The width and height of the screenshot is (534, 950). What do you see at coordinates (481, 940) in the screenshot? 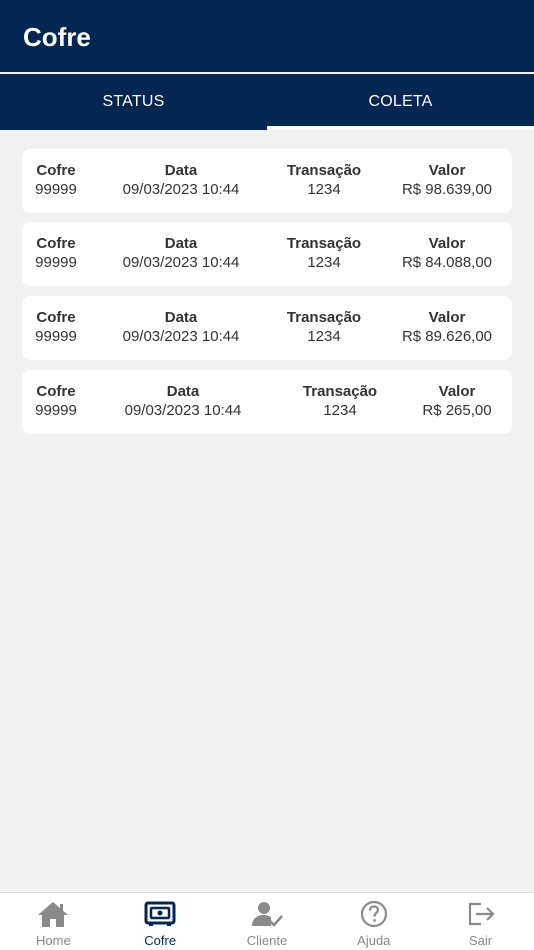
I see `nav-sair-label: Sair` at bounding box center [481, 940].